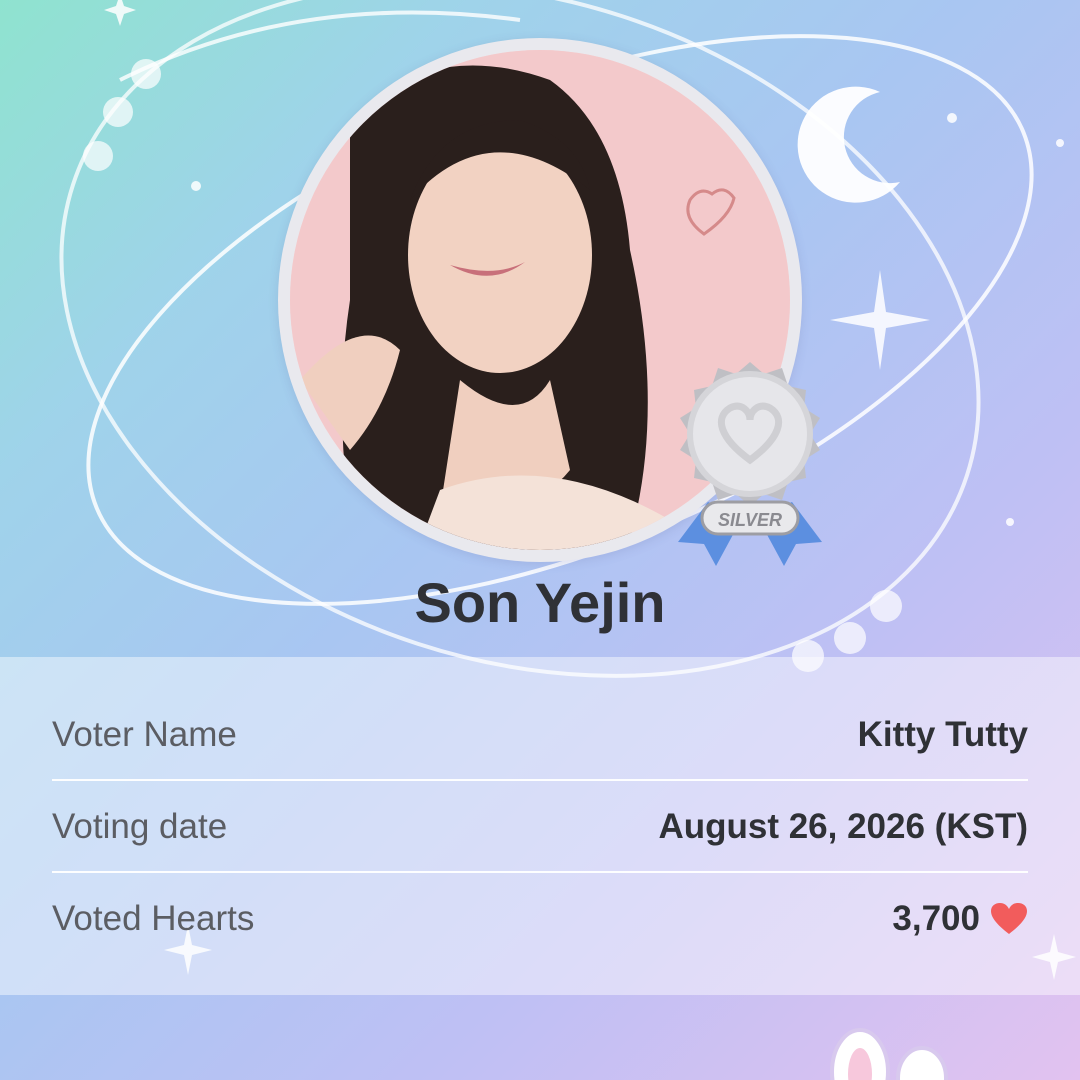  What do you see at coordinates (140, 826) in the screenshot?
I see `voting-date-label: Voting date` at bounding box center [140, 826].